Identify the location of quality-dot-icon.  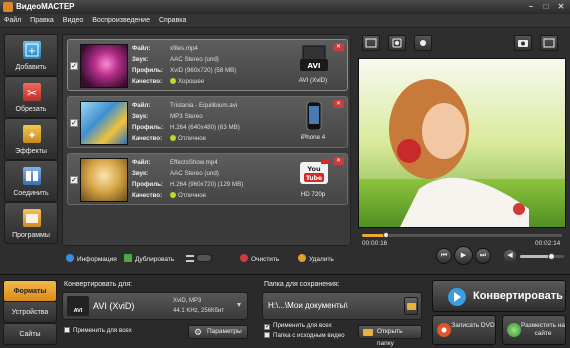
(173, 195).